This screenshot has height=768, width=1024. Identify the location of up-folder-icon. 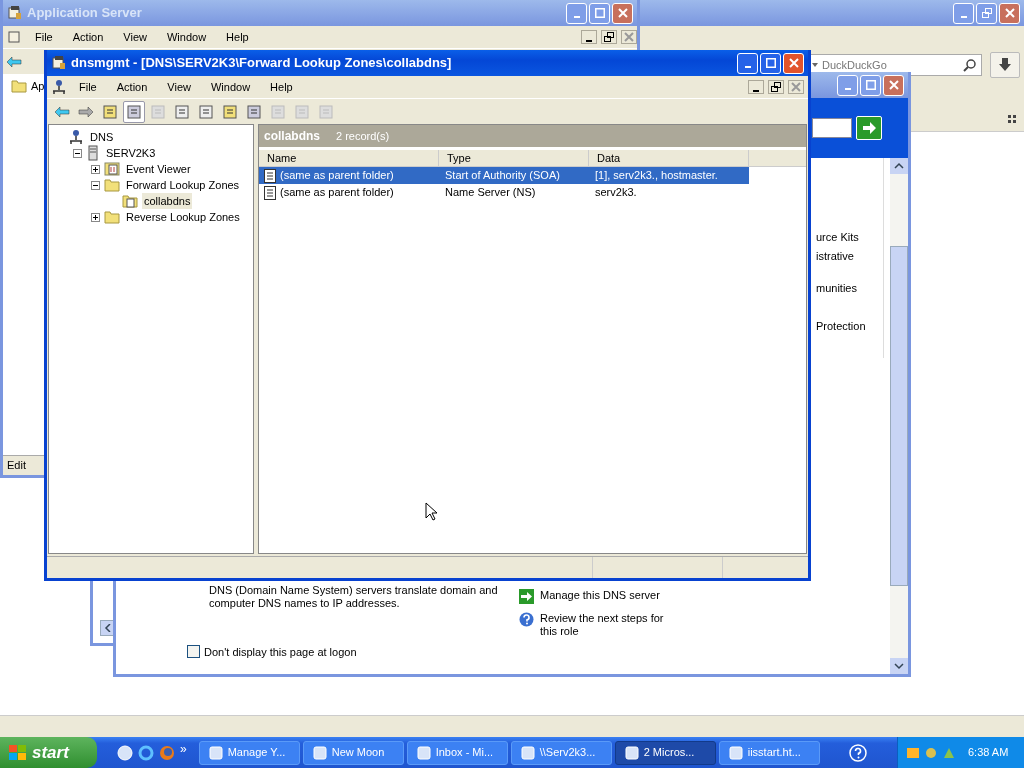
(110, 111).